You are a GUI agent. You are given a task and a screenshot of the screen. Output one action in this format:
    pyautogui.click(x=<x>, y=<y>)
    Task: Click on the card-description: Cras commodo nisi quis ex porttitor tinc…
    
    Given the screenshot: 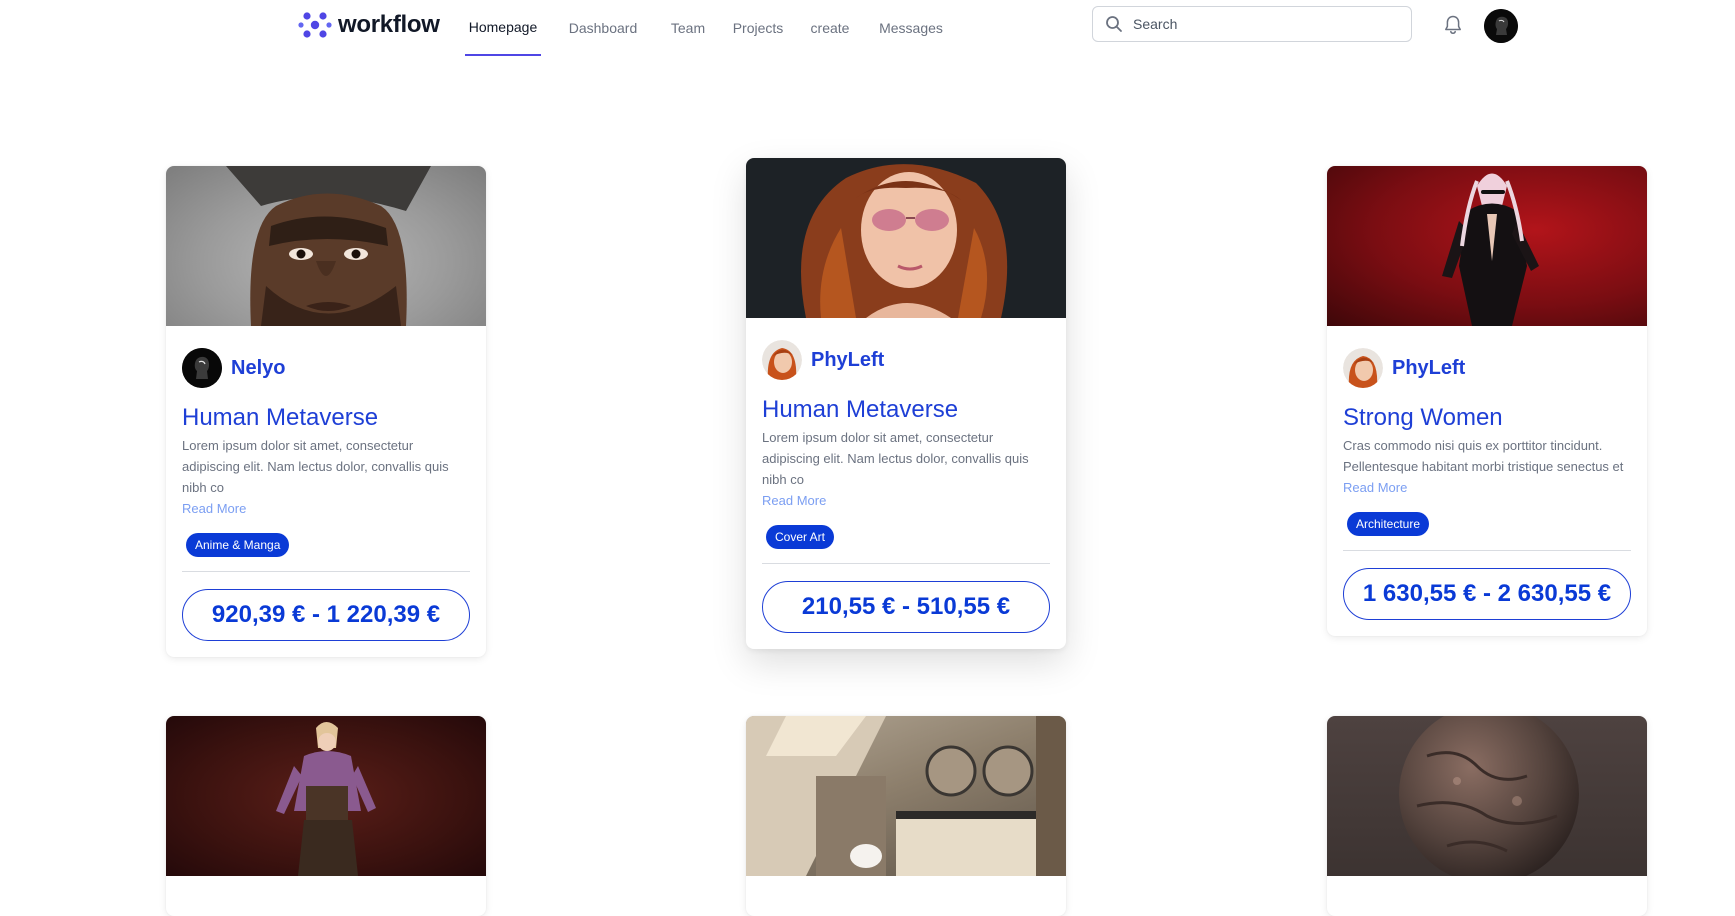 What is the action you would take?
    pyautogui.click(x=1483, y=456)
    